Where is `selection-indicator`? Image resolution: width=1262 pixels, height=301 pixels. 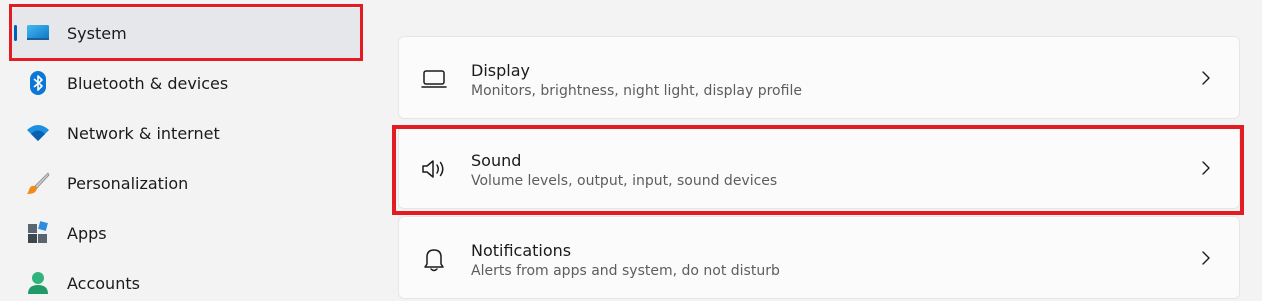 selection-indicator is located at coordinates (15, 33).